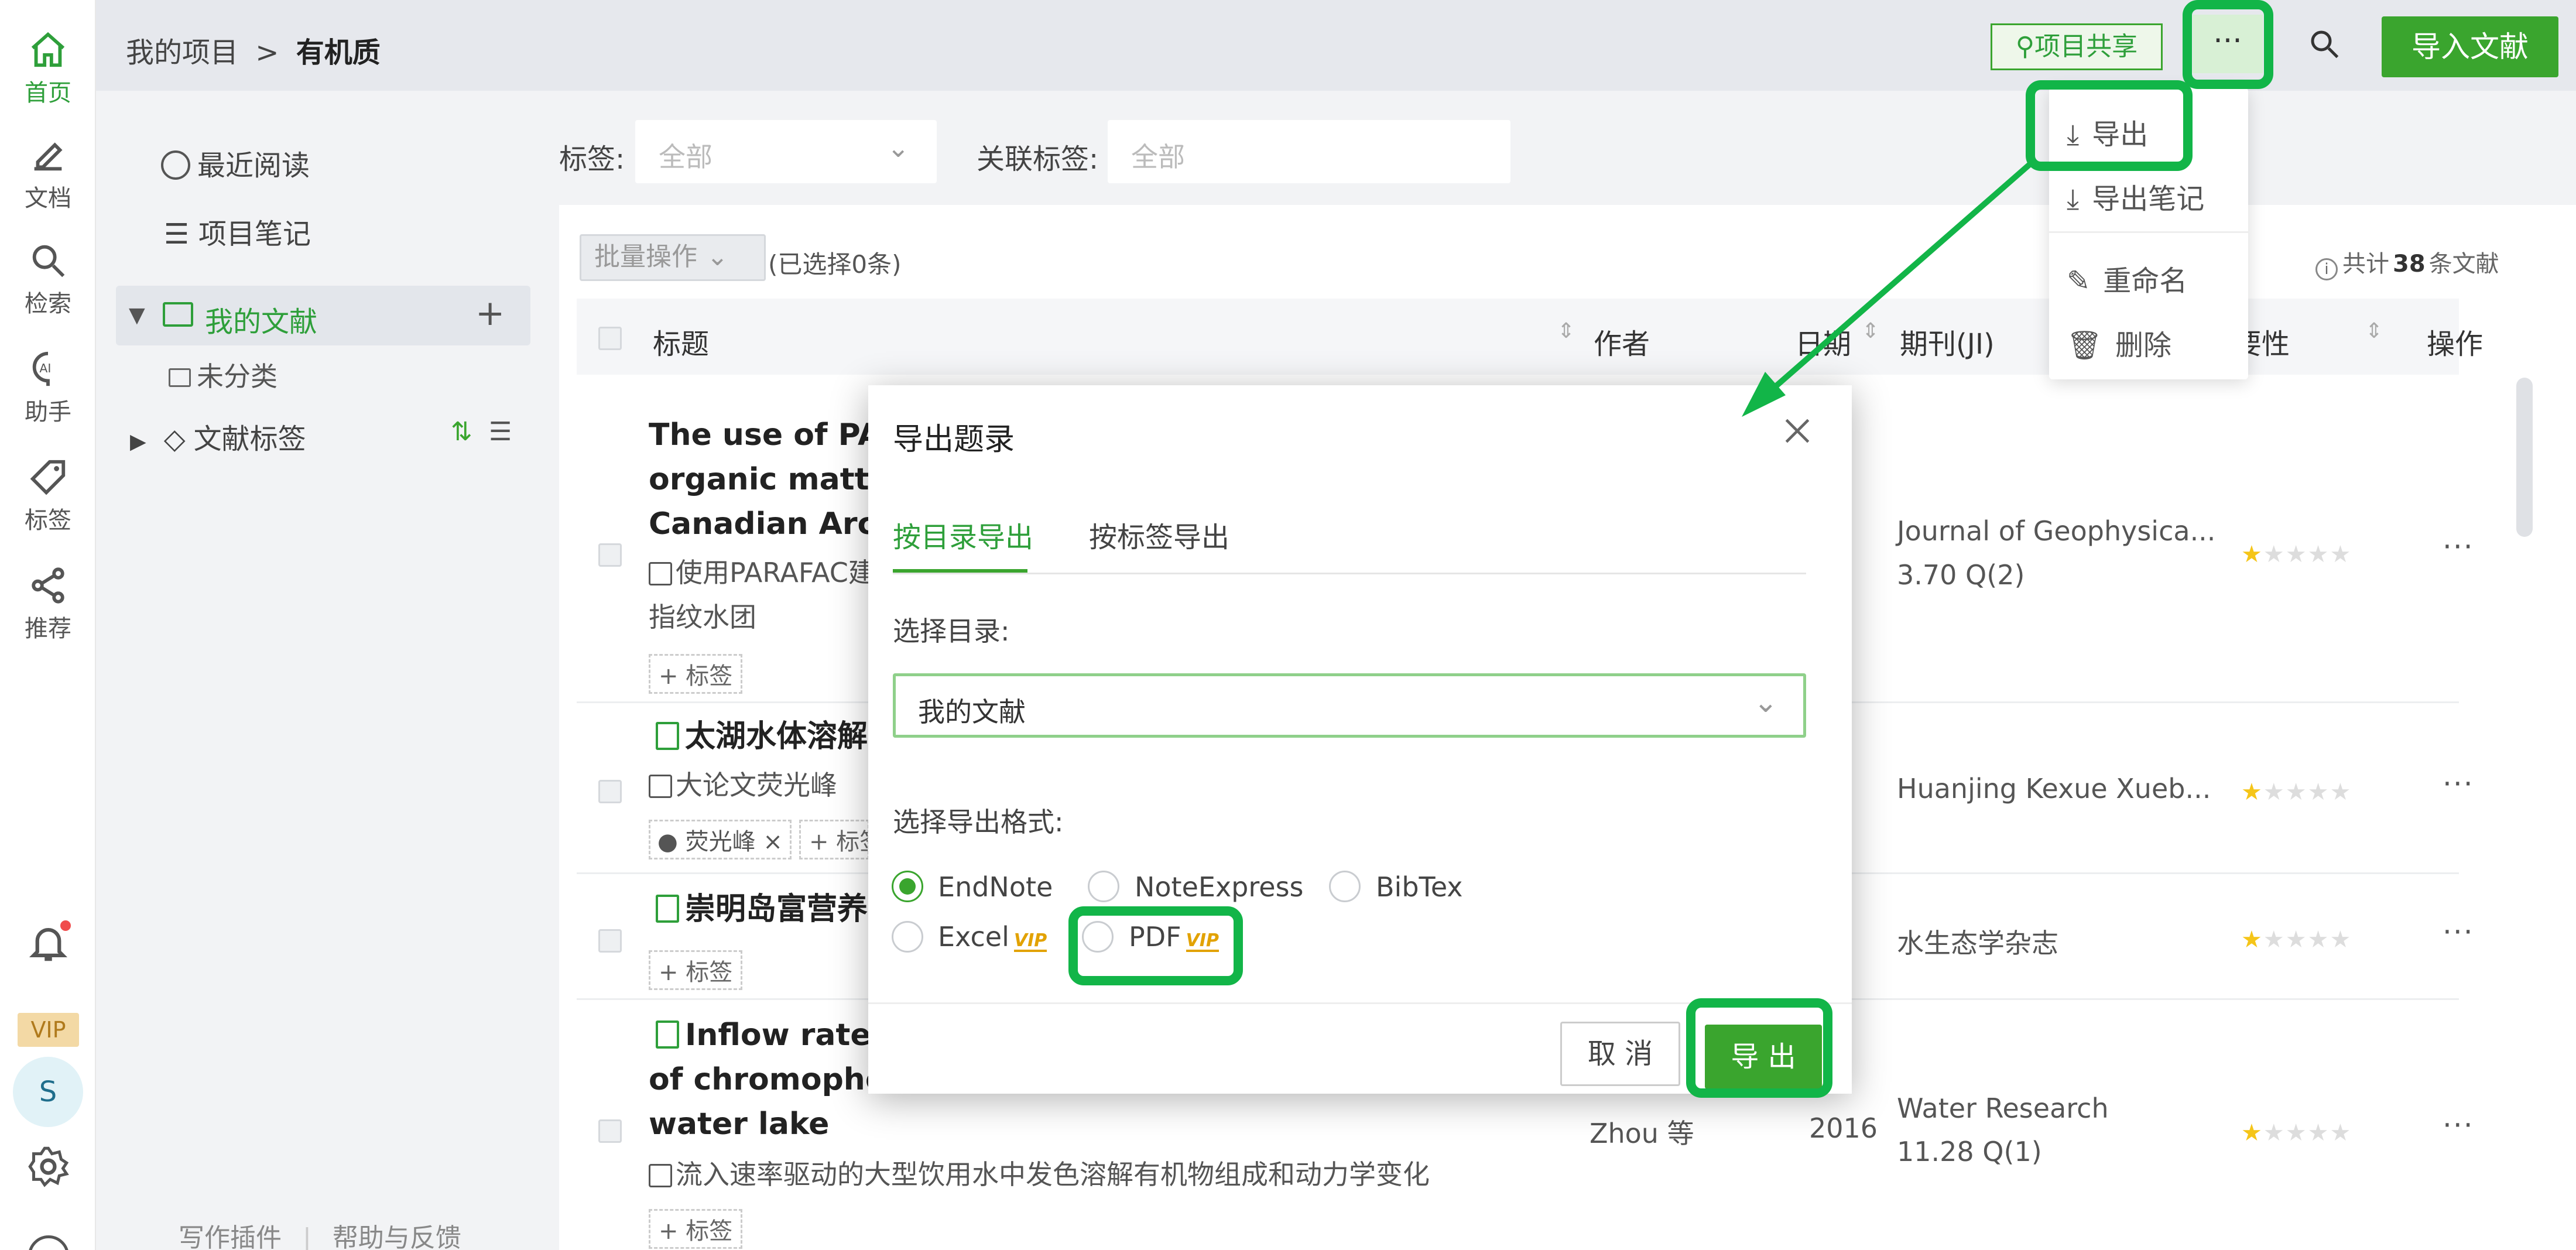  Describe the element at coordinates (1888, 288) in the screenshot. I see `annotation-arrow` at that location.